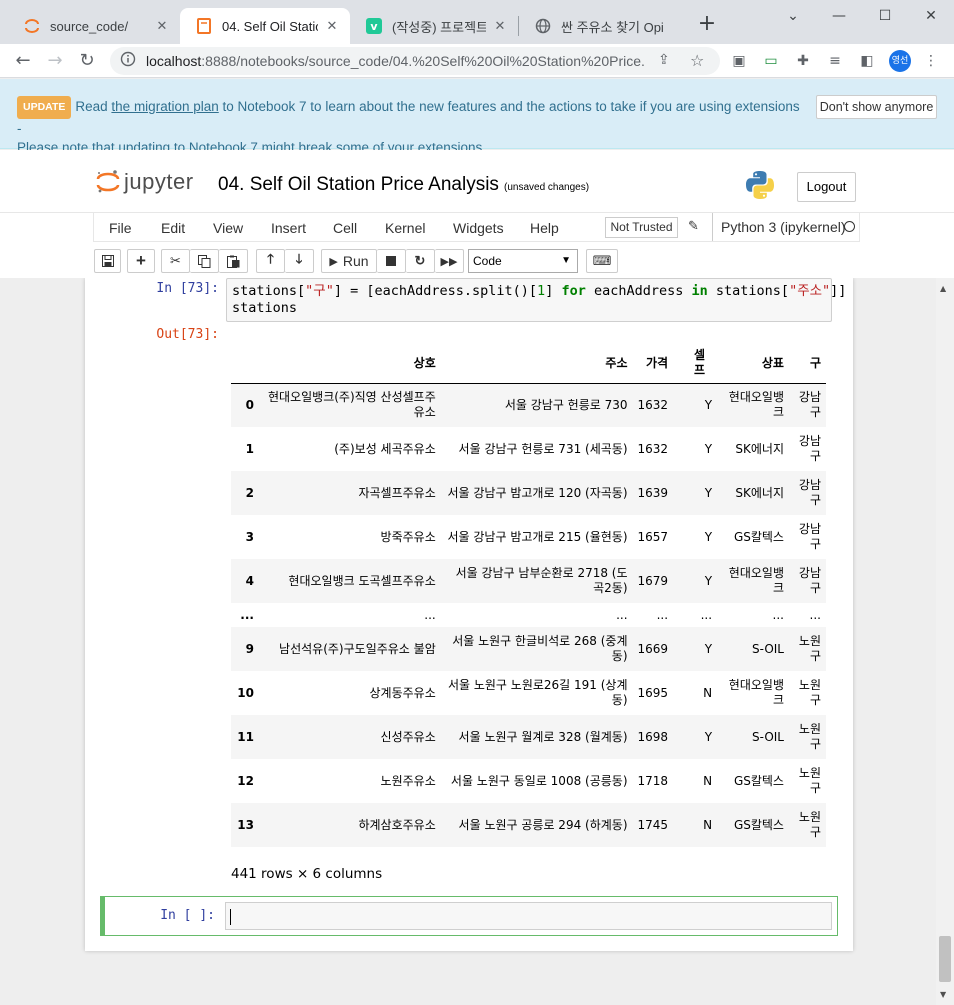 The image size is (954, 1005). Describe the element at coordinates (288, 228) in the screenshot. I see `menu-insert: Insert` at that location.